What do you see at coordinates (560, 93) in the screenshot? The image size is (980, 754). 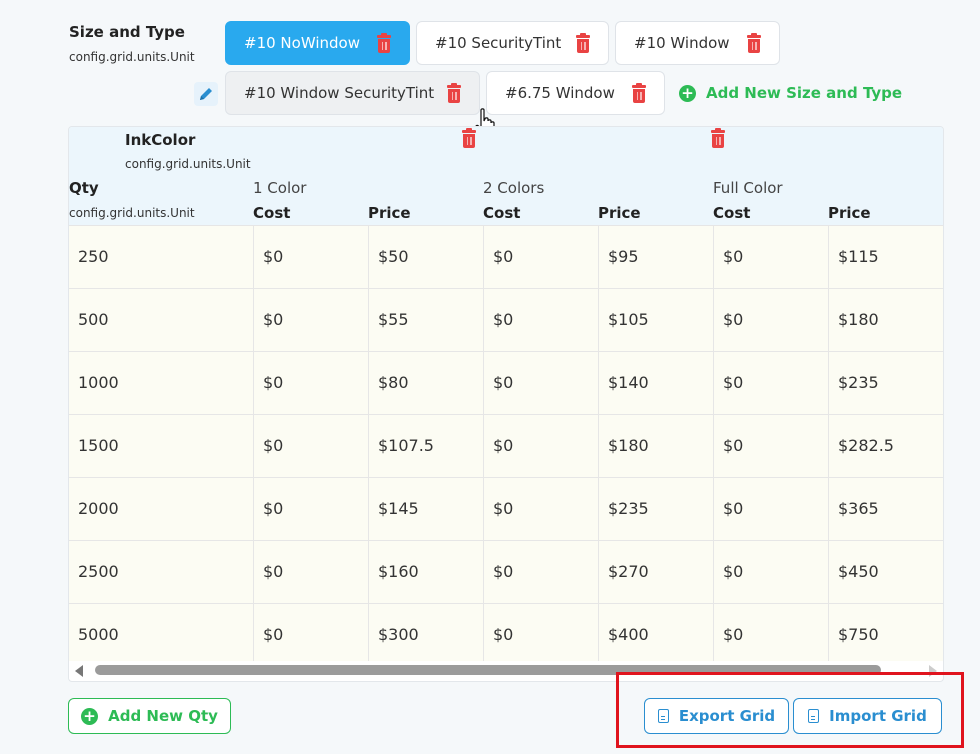 I see `chip-label: #6.75 Window` at bounding box center [560, 93].